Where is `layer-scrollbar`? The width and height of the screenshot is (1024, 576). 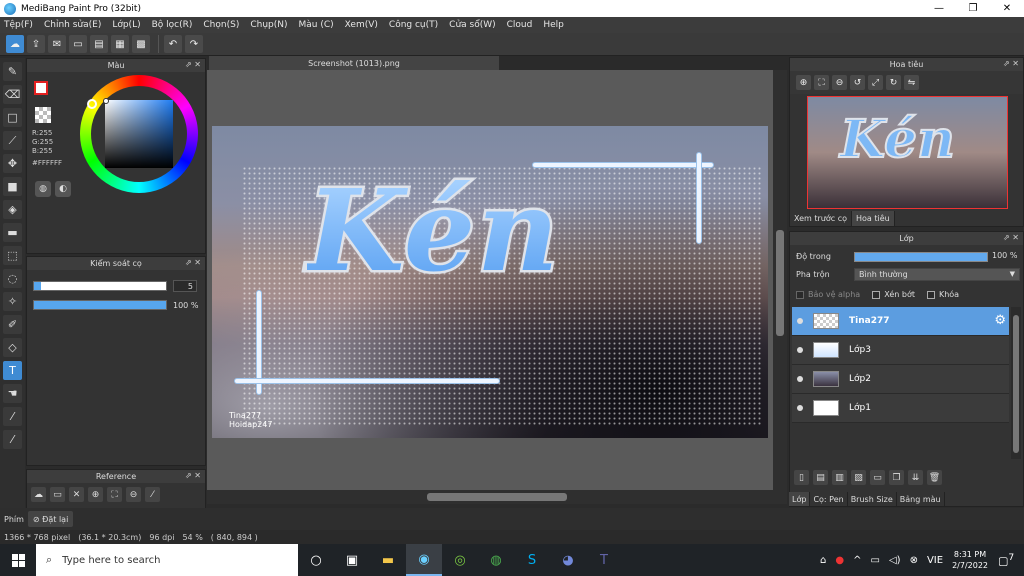 layer-scrollbar is located at coordinates (1016, 383).